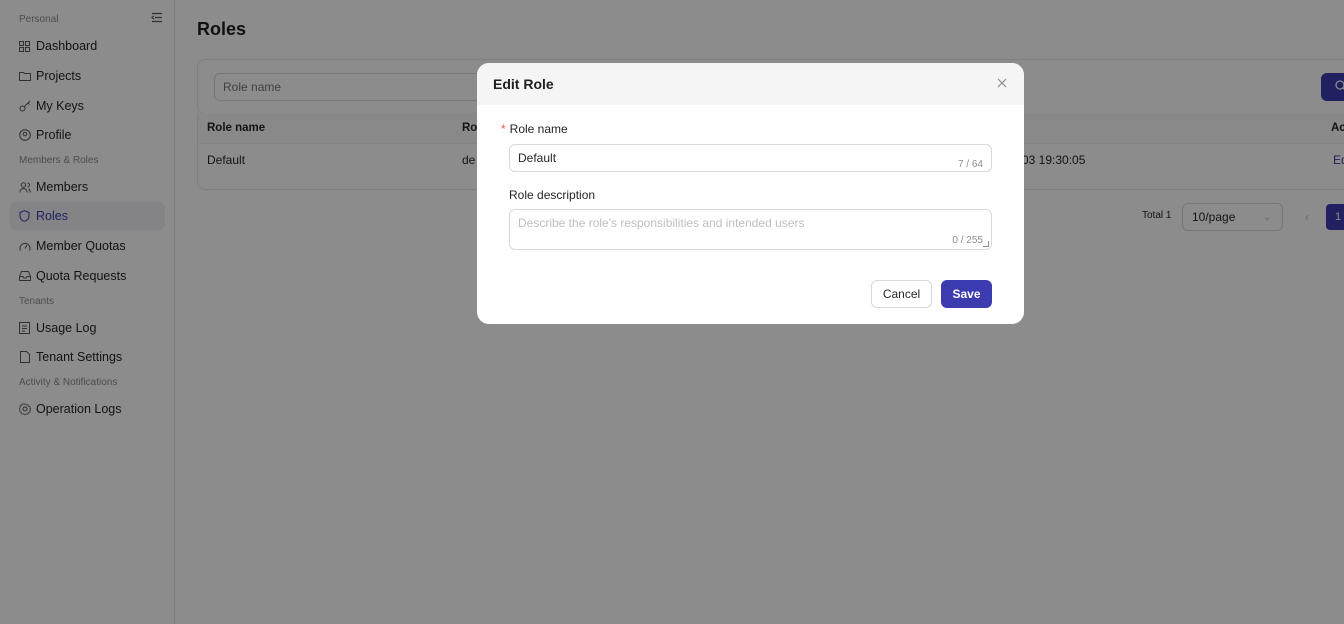 The width and height of the screenshot is (1344, 624). I want to click on role-description-label: Role description, so click(552, 195).